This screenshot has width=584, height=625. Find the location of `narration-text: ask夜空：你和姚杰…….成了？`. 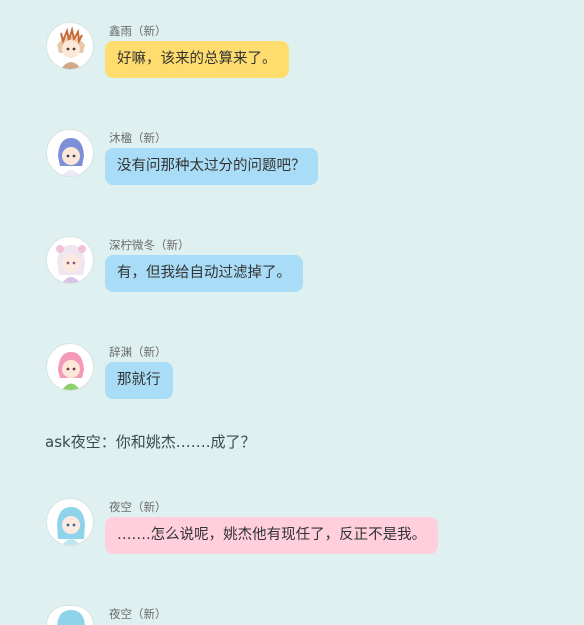

narration-text: ask夜空：你和姚杰…….成了？ is located at coordinates (150, 442).